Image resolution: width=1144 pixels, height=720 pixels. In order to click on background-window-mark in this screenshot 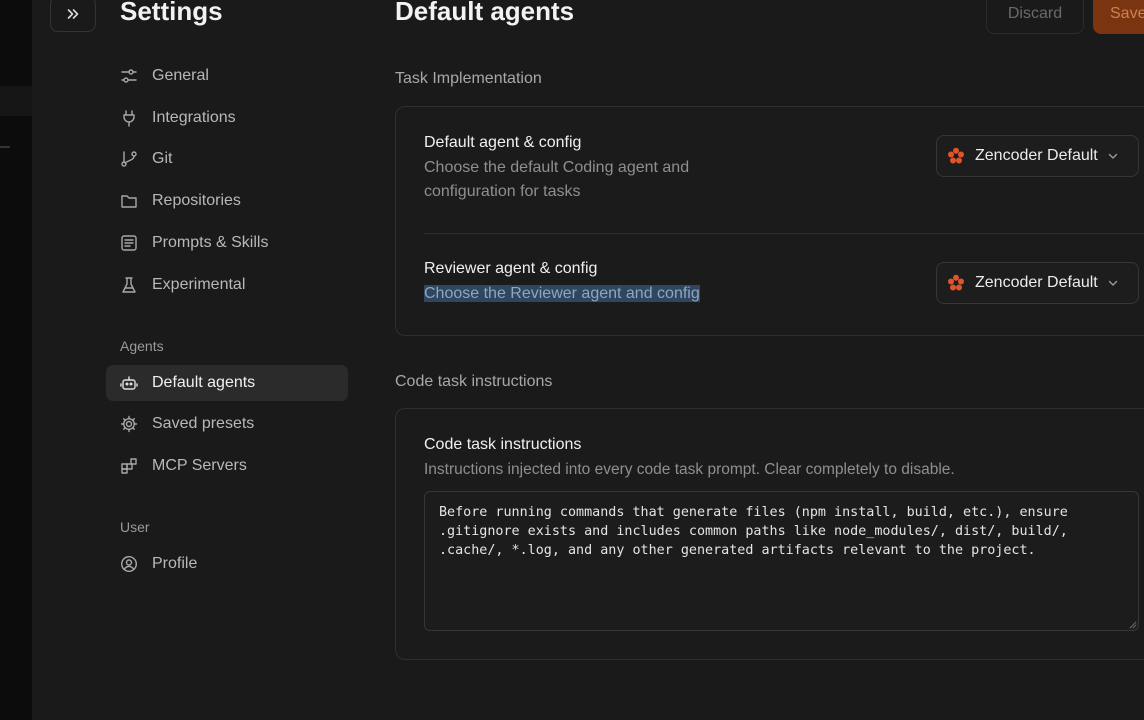, I will do `click(5, 147)`.